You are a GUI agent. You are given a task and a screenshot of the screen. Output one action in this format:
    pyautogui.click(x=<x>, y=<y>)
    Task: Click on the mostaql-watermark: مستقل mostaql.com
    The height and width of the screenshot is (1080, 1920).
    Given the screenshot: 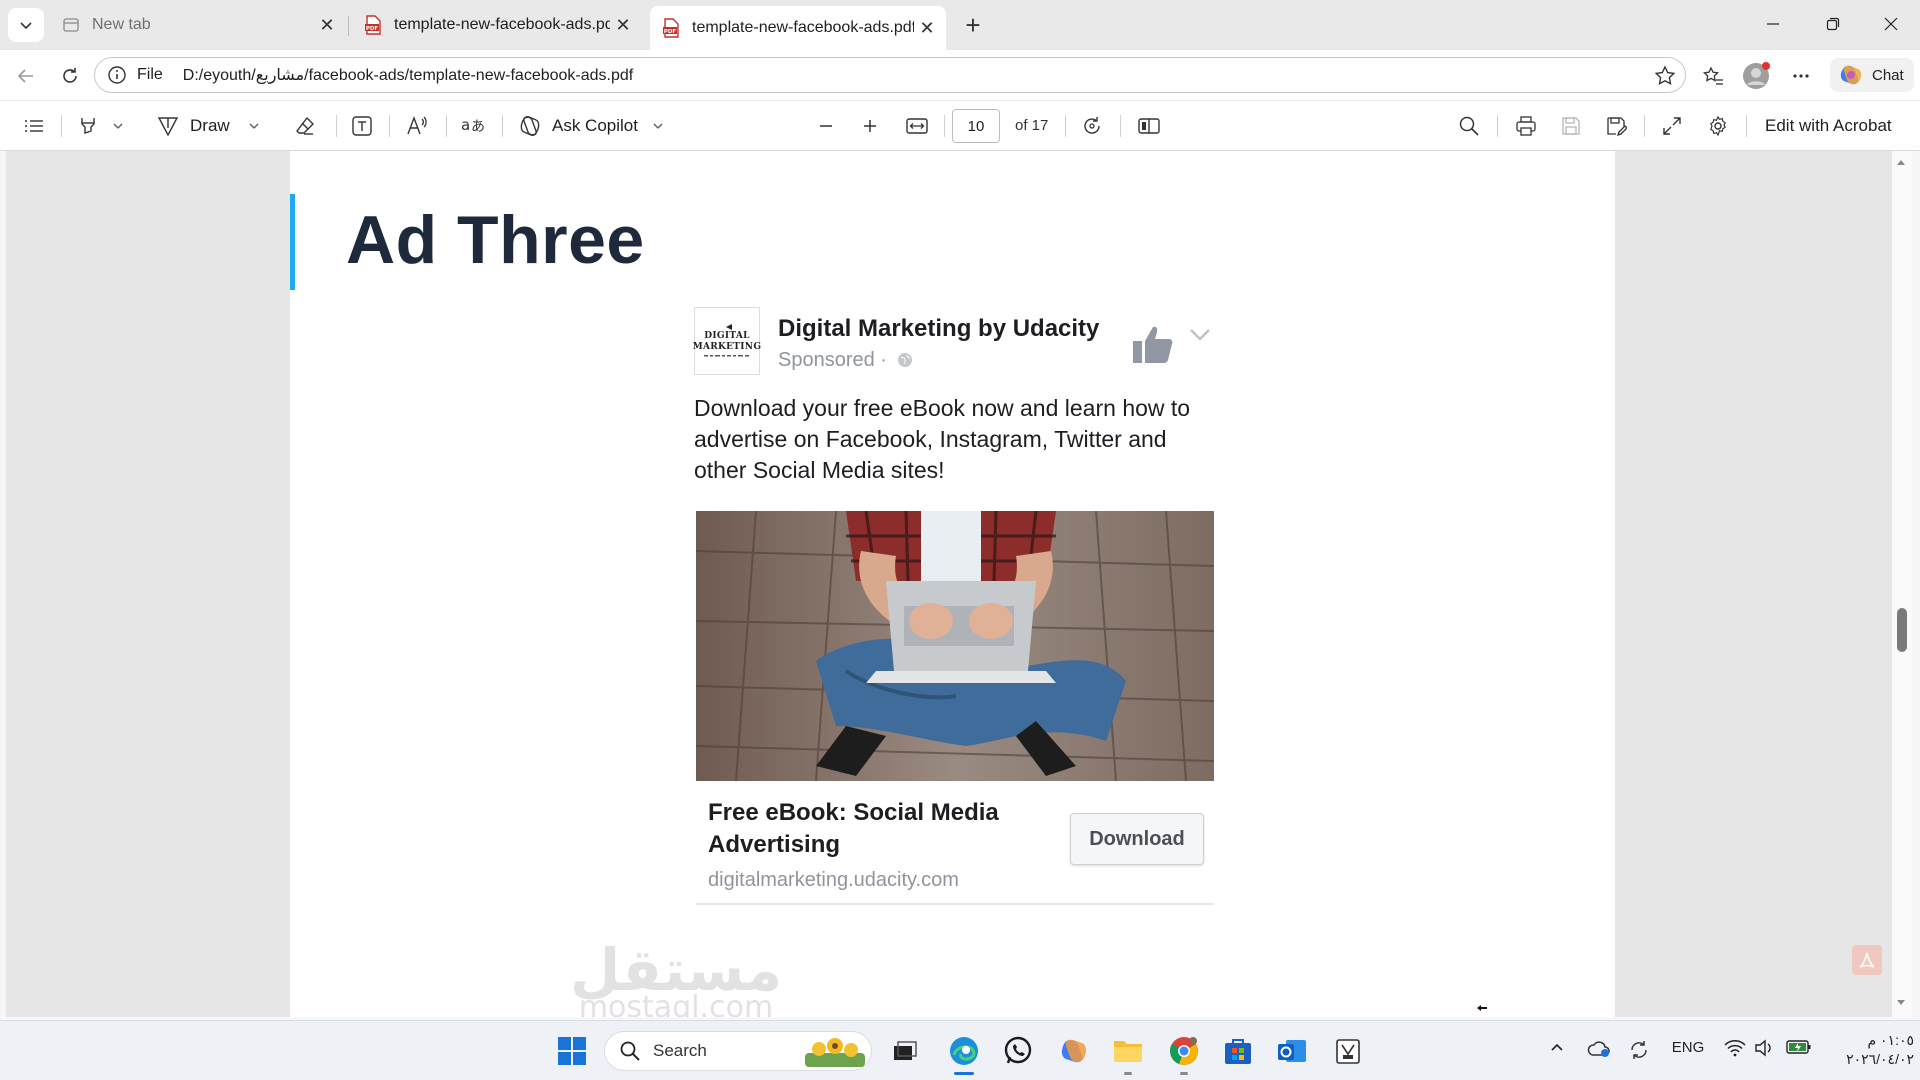 What is the action you would take?
    pyautogui.click(x=676, y=976)
    